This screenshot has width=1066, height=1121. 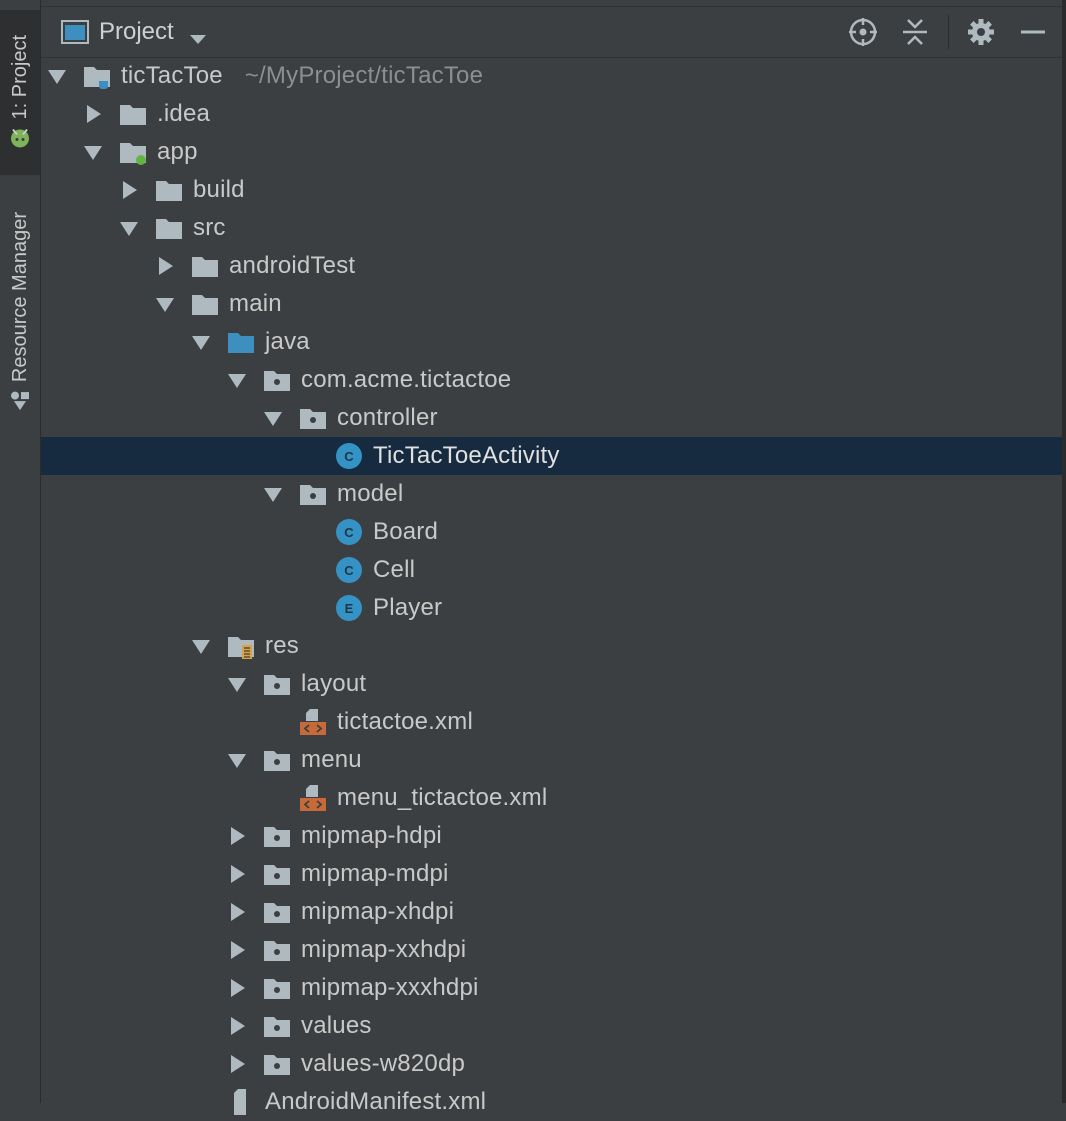 I want to click on tree-row: C TicTacToeActivity, so click(x=551, y=456).